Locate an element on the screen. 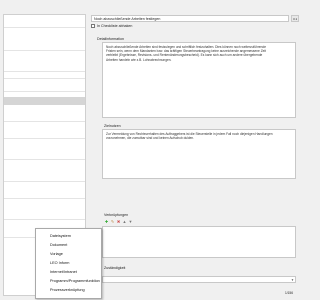 The height and width of the screenshot is (300, 320). menu-item-document: Dokument is located at coordinates (68, 245).